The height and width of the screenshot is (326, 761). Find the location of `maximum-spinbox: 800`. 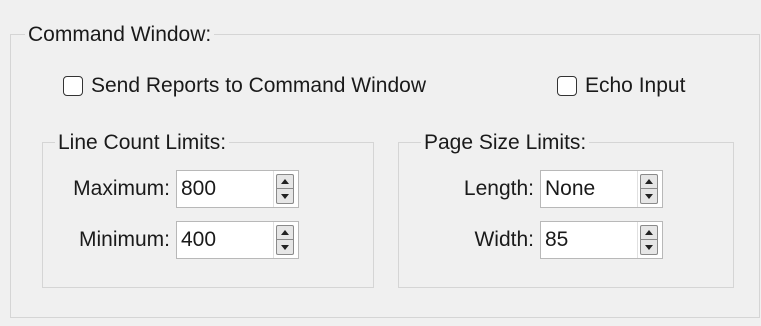

maximum-spinbox: 800 is located at coordinates (237, 189).